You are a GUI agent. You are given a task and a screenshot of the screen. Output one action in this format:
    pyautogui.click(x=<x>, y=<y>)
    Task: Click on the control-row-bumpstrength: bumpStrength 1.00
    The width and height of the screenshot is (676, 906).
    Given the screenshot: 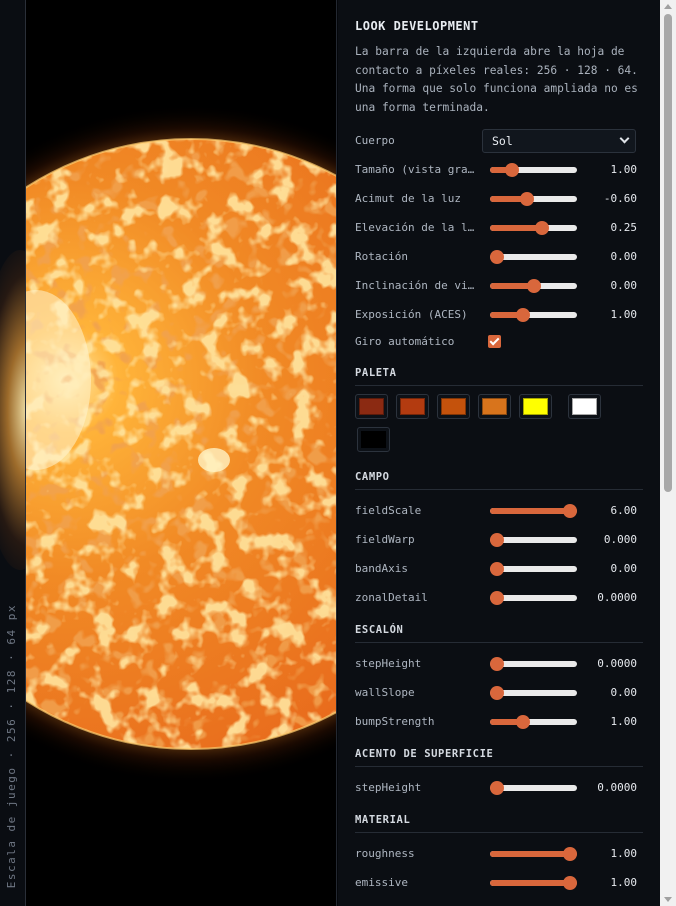 What is the action you would take?
    pyautogui.click(x=499, y=721)
    